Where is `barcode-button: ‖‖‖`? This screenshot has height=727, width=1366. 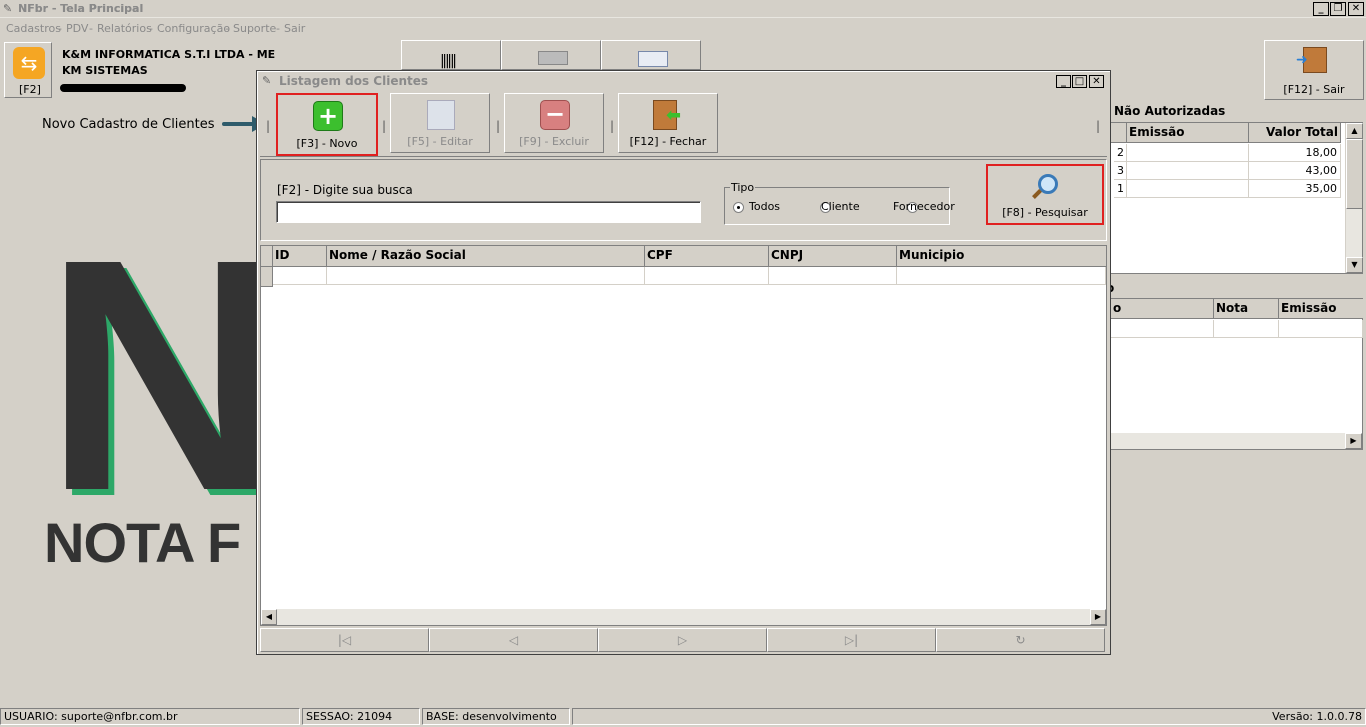
barcode-button: ‖‖‖ is located at coordinates (451, 55).